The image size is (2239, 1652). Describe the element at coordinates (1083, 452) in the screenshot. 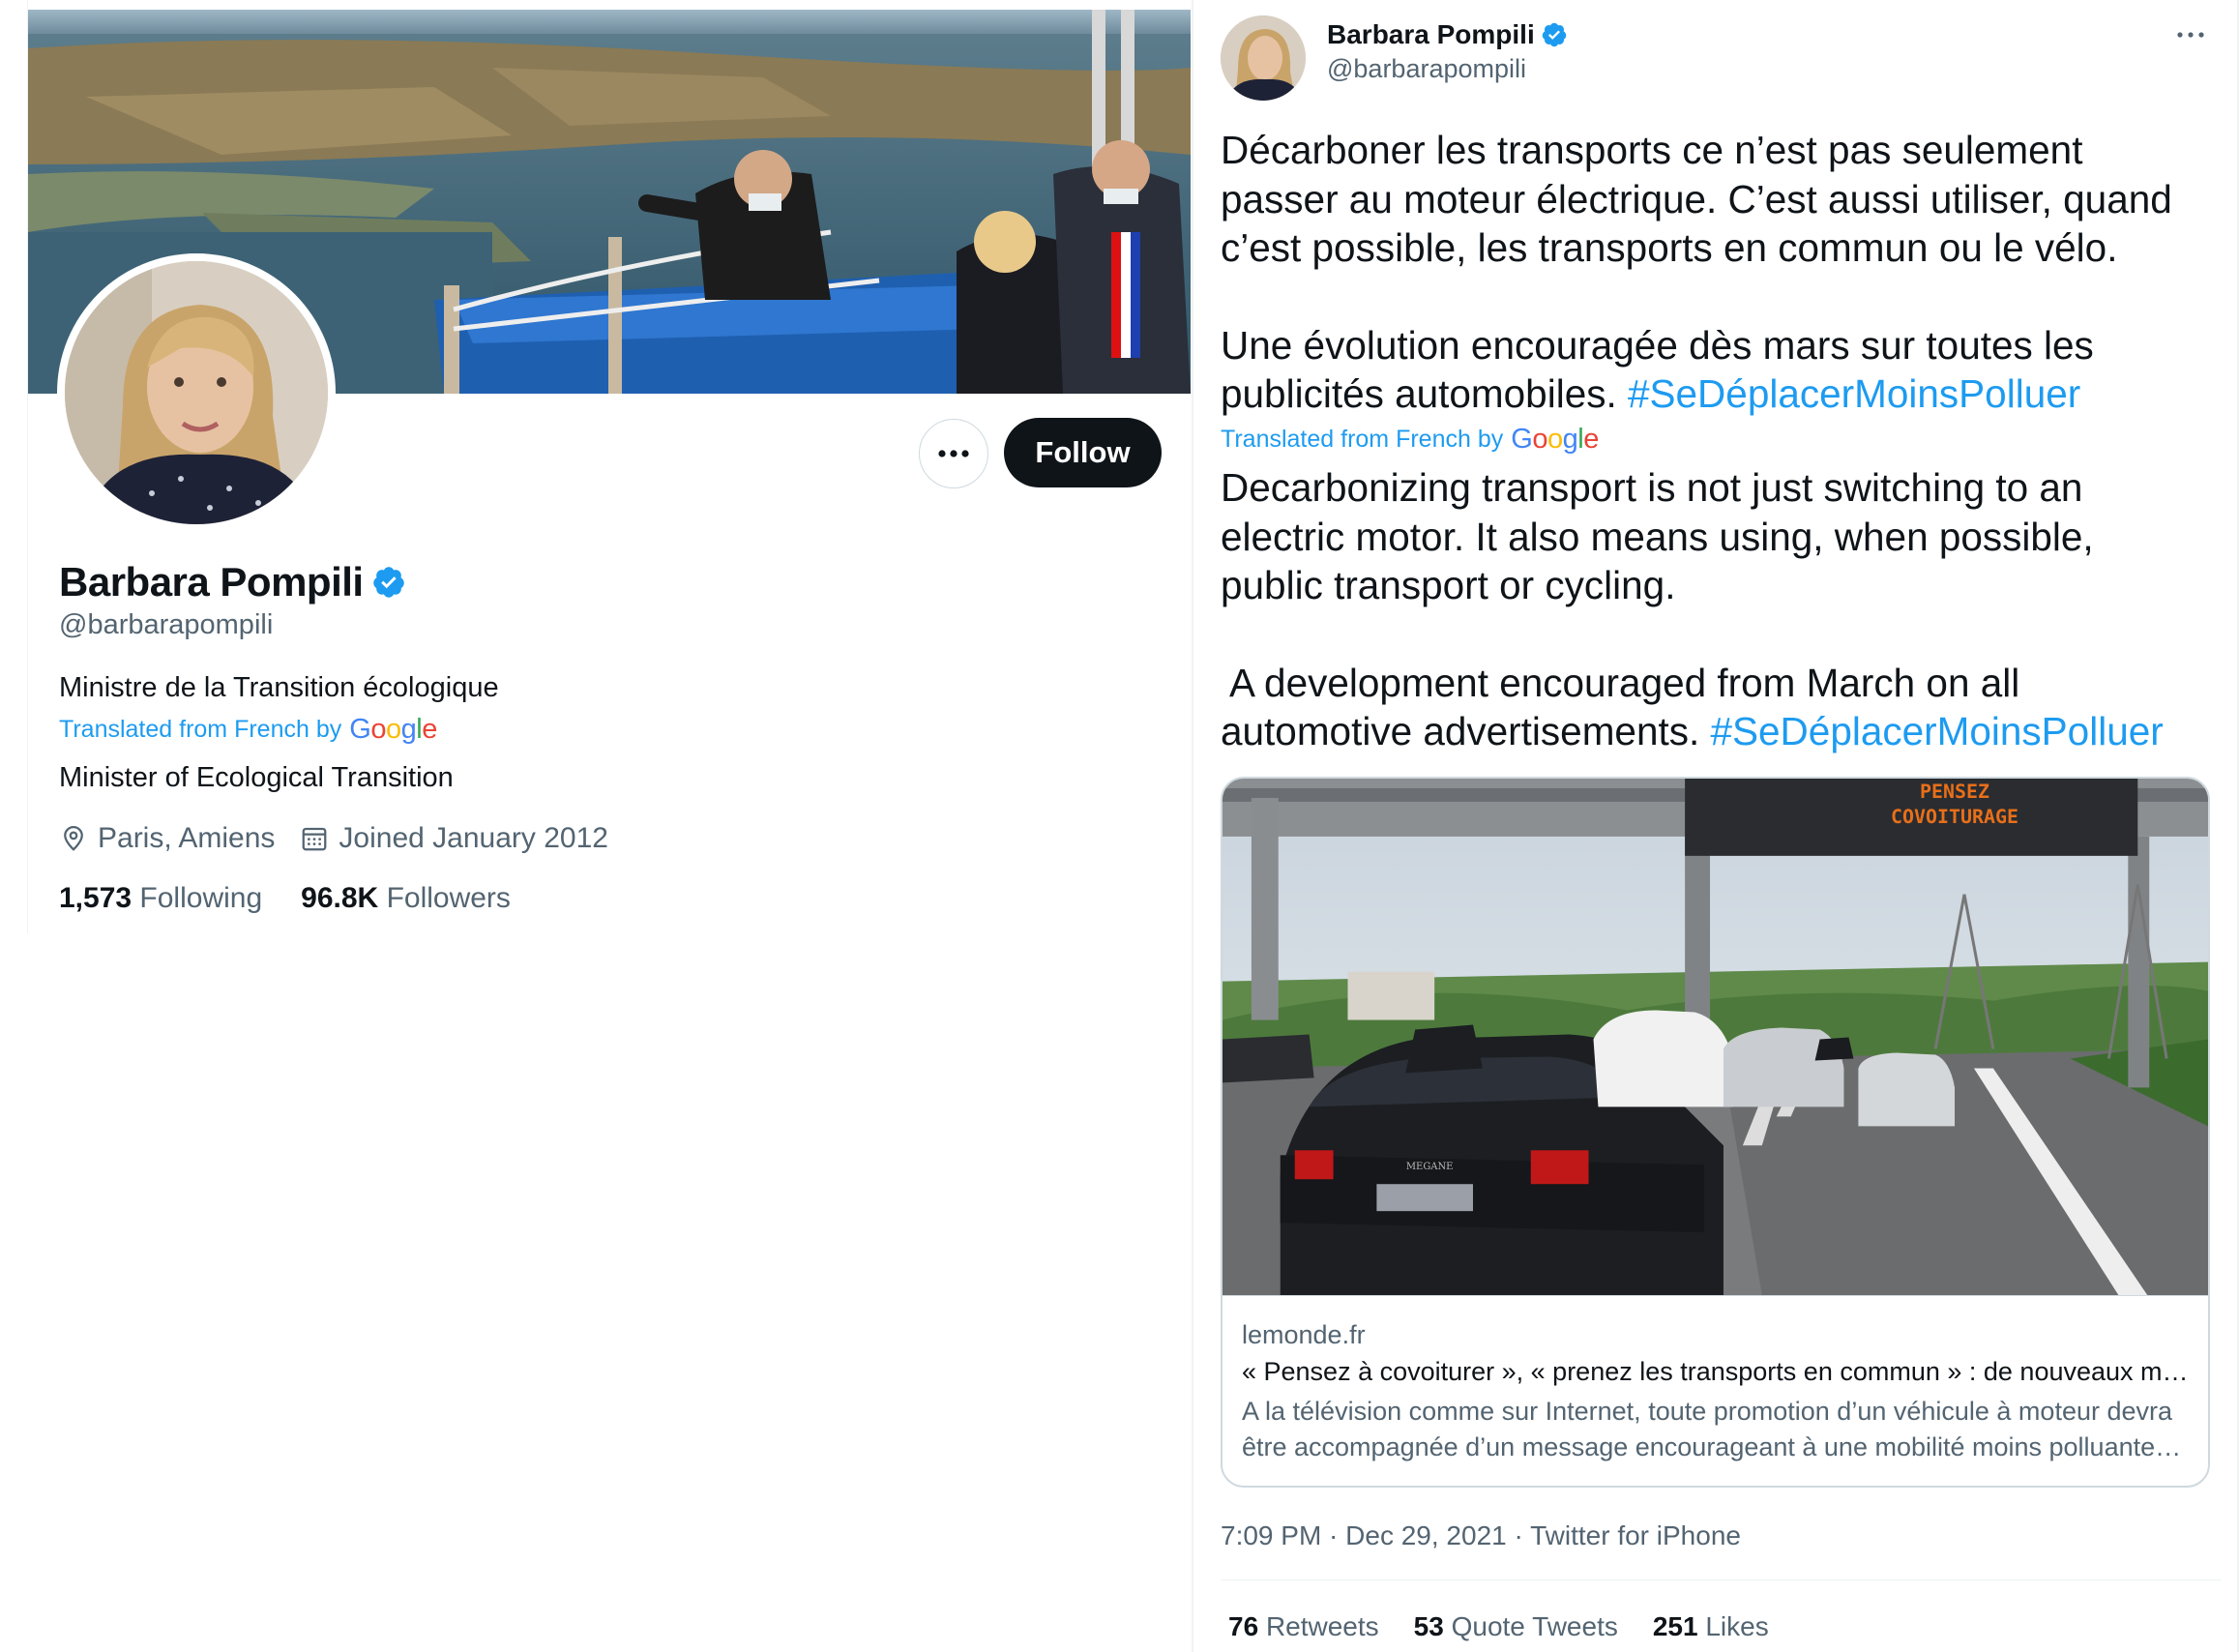

I see `follow-button: Follow` at that location.